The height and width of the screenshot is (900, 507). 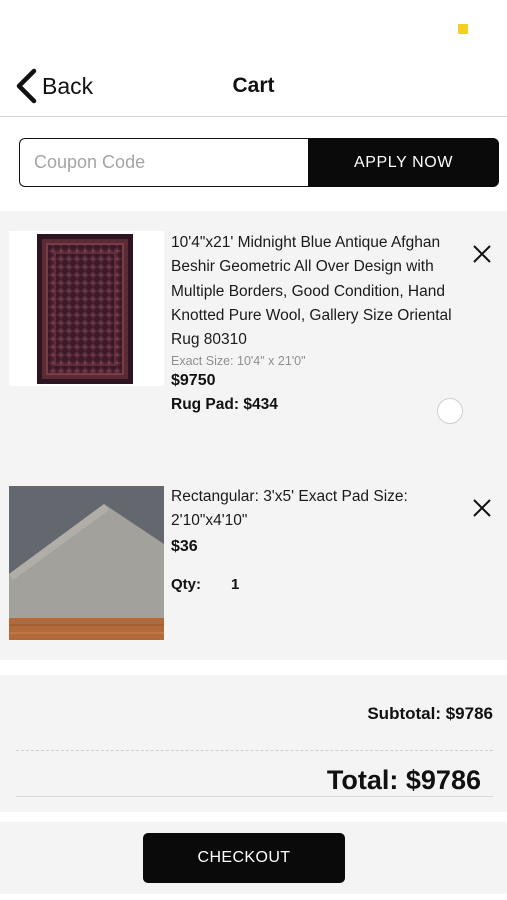 I want to click on coupon-form: APPLY NOW, so click(x=259, y=162).